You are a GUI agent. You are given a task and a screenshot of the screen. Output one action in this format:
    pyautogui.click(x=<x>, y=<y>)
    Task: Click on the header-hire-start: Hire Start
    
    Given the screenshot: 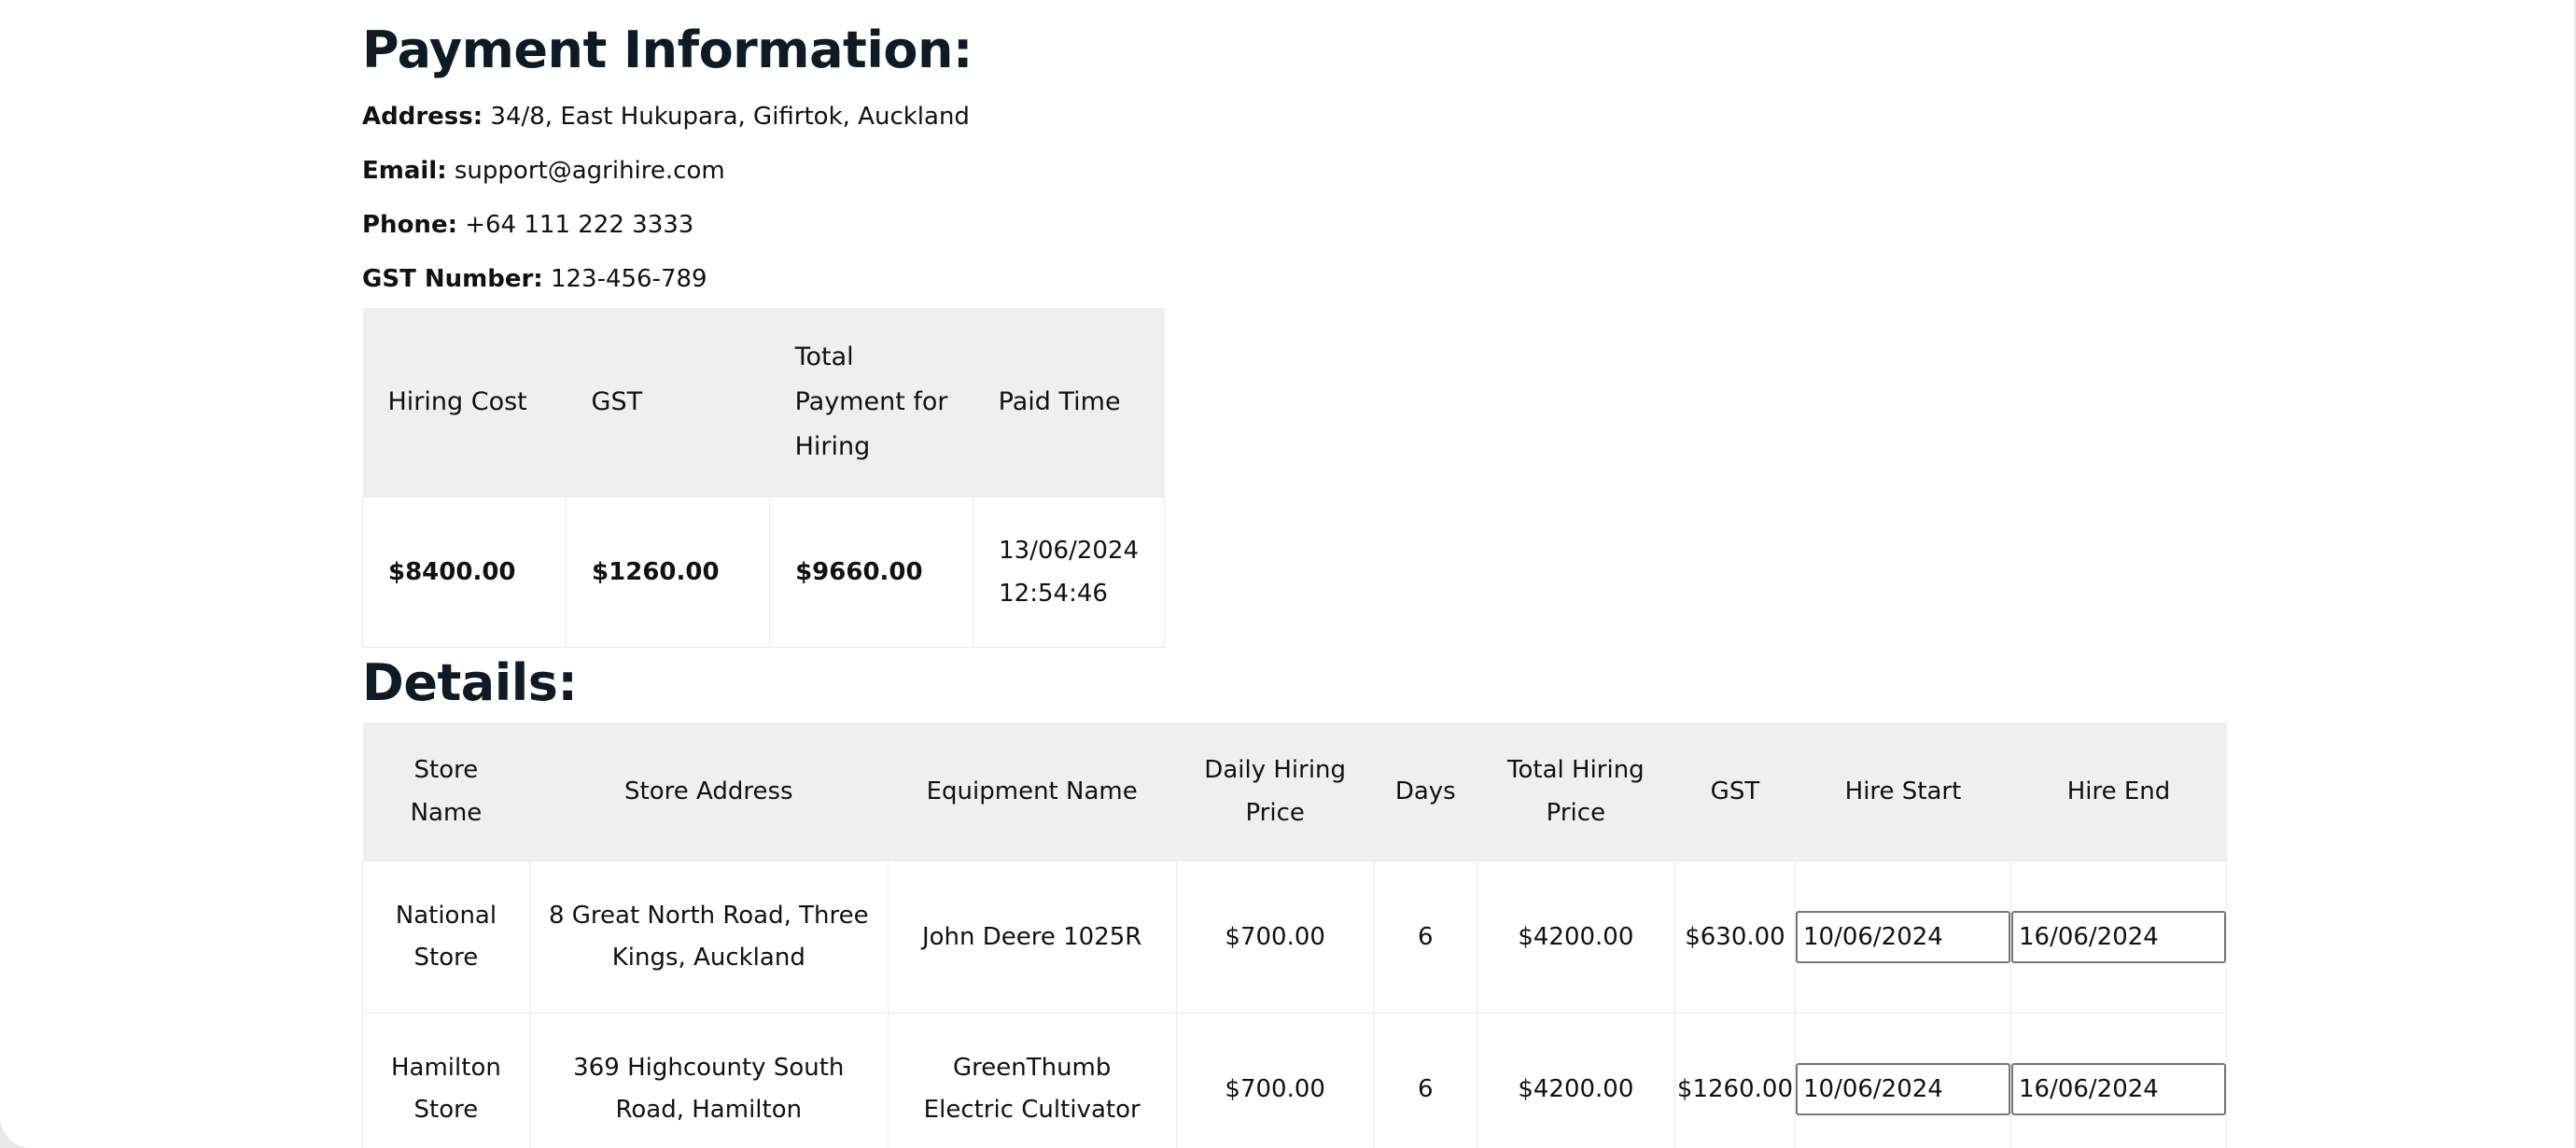 What is the action you would take?
    pyautogui.click(x=1903, y=791)
    